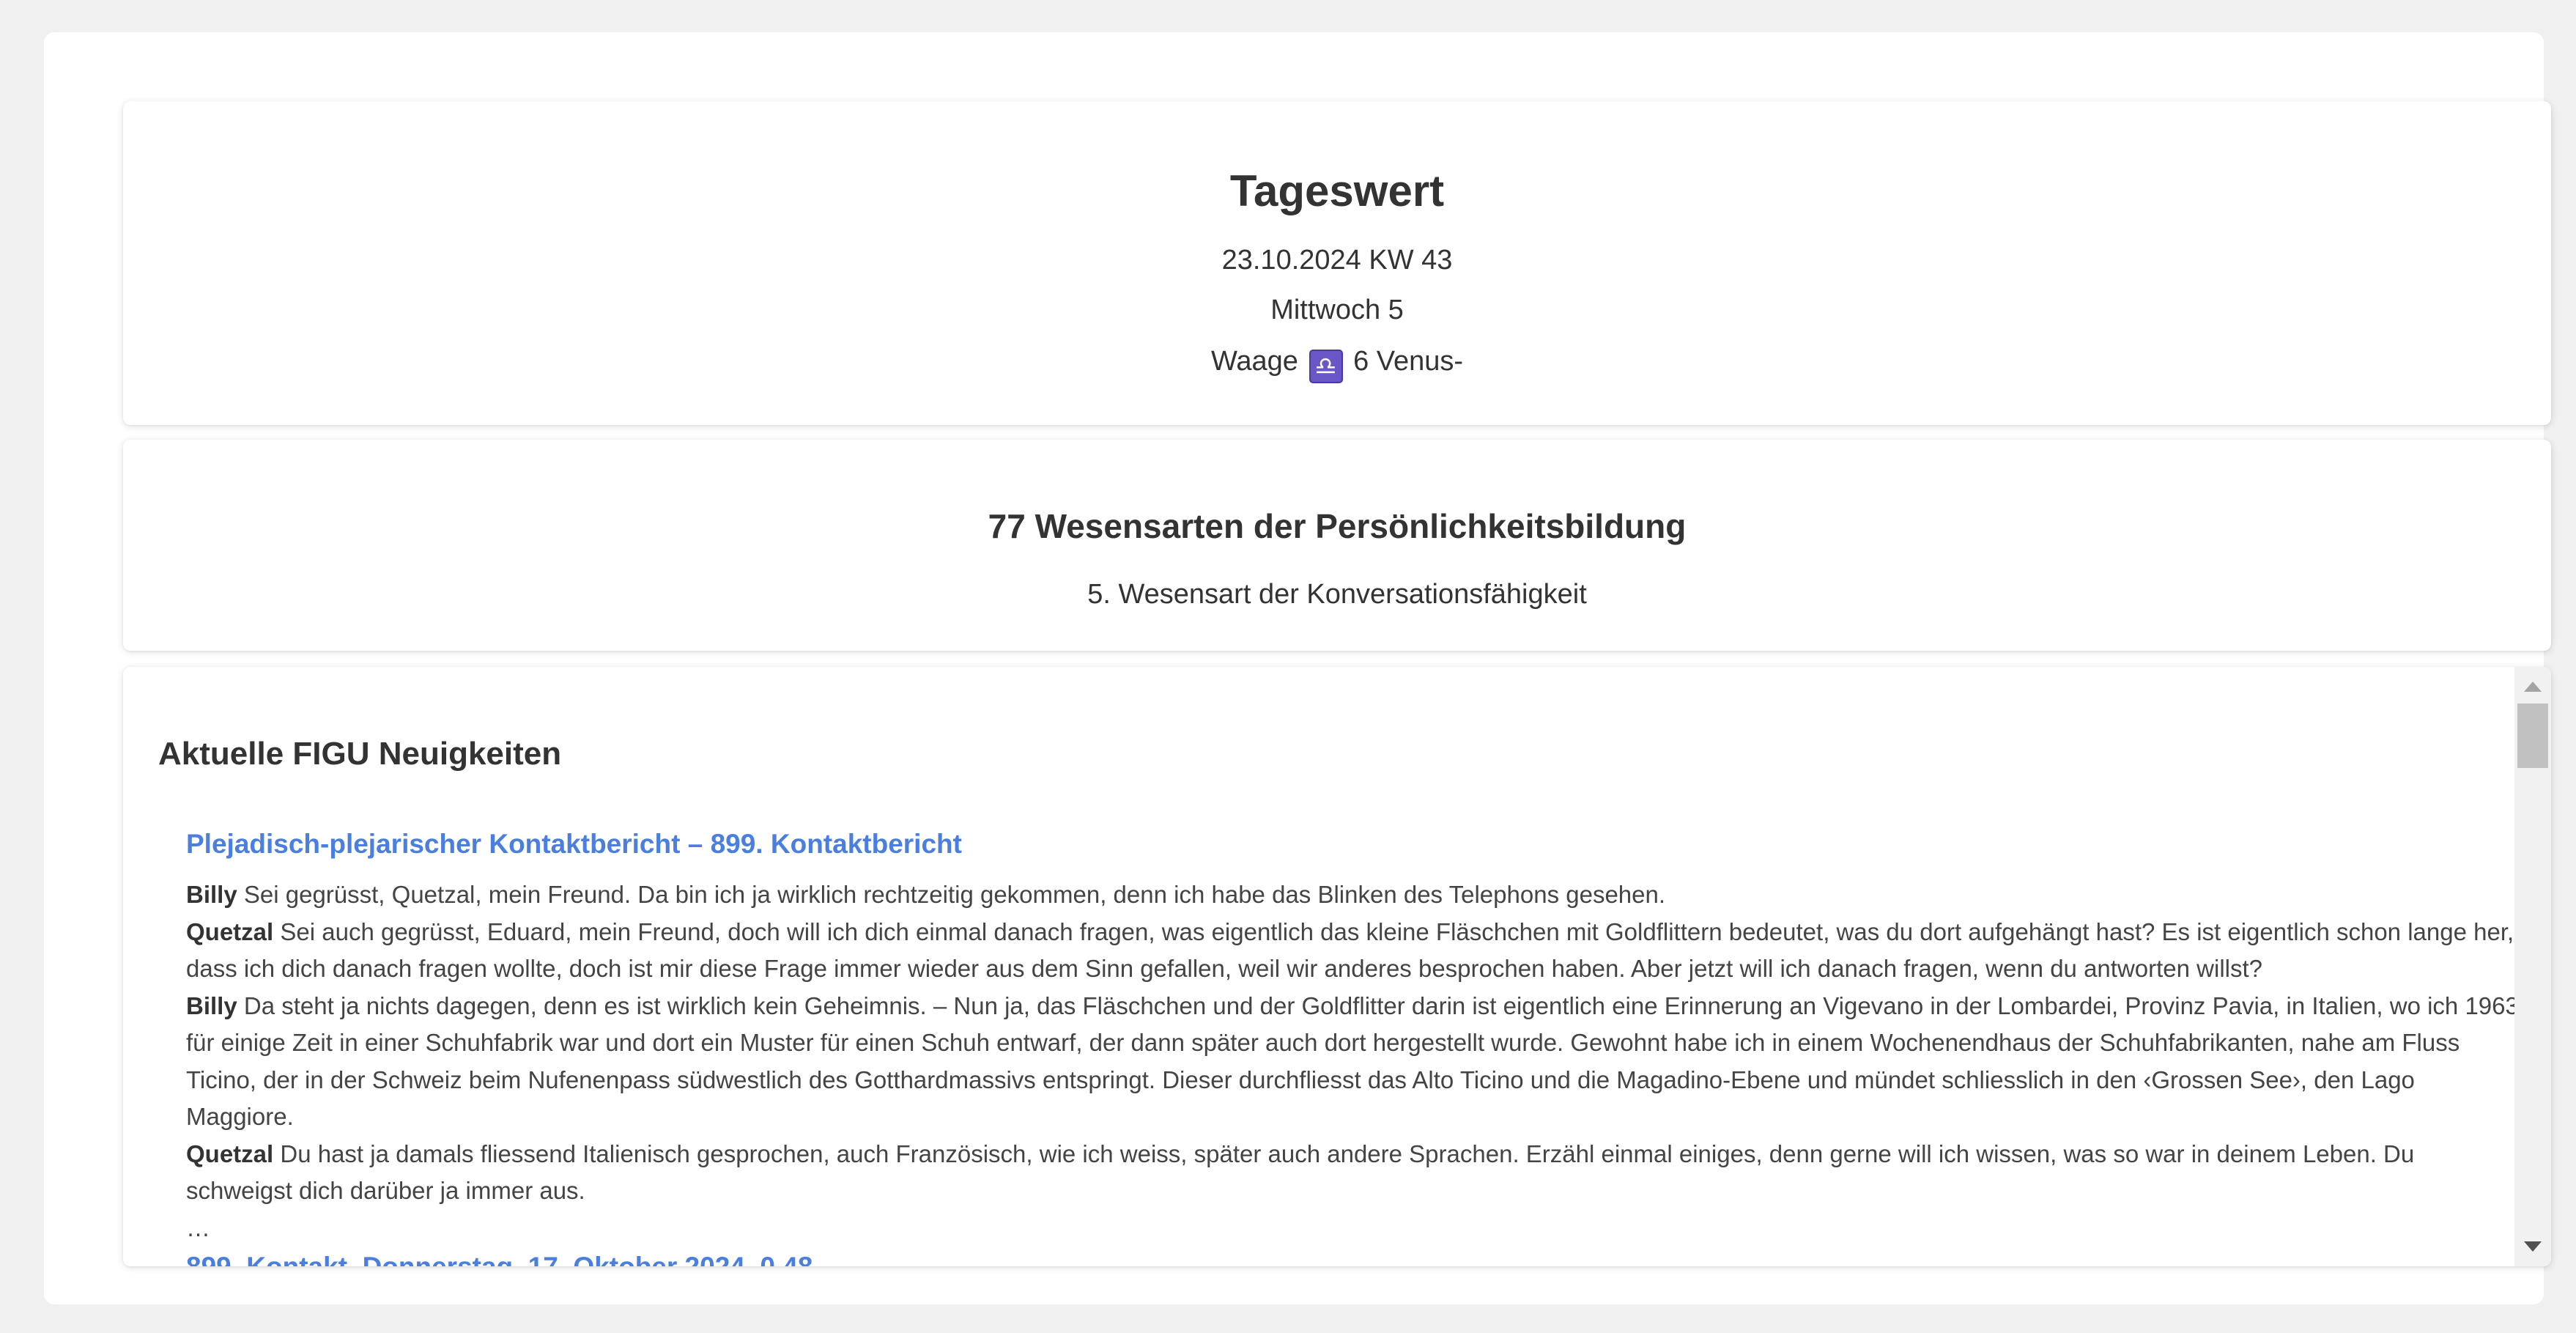 The width and height of the screenshot is (2576, 1333). I want to click on scroll-down-arrow-icon, so click(2533, 1246).